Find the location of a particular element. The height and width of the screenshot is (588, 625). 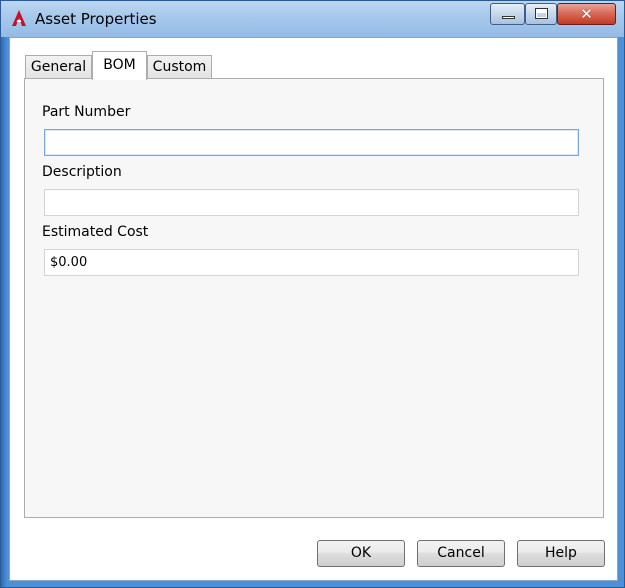

cancel-button: Cancel is located at coordinates (461, 553).